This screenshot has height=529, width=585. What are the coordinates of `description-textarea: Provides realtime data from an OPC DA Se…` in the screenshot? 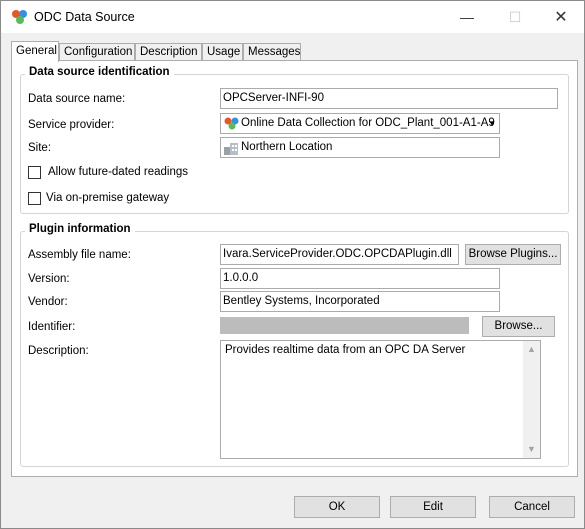 It's located at (380, 399).